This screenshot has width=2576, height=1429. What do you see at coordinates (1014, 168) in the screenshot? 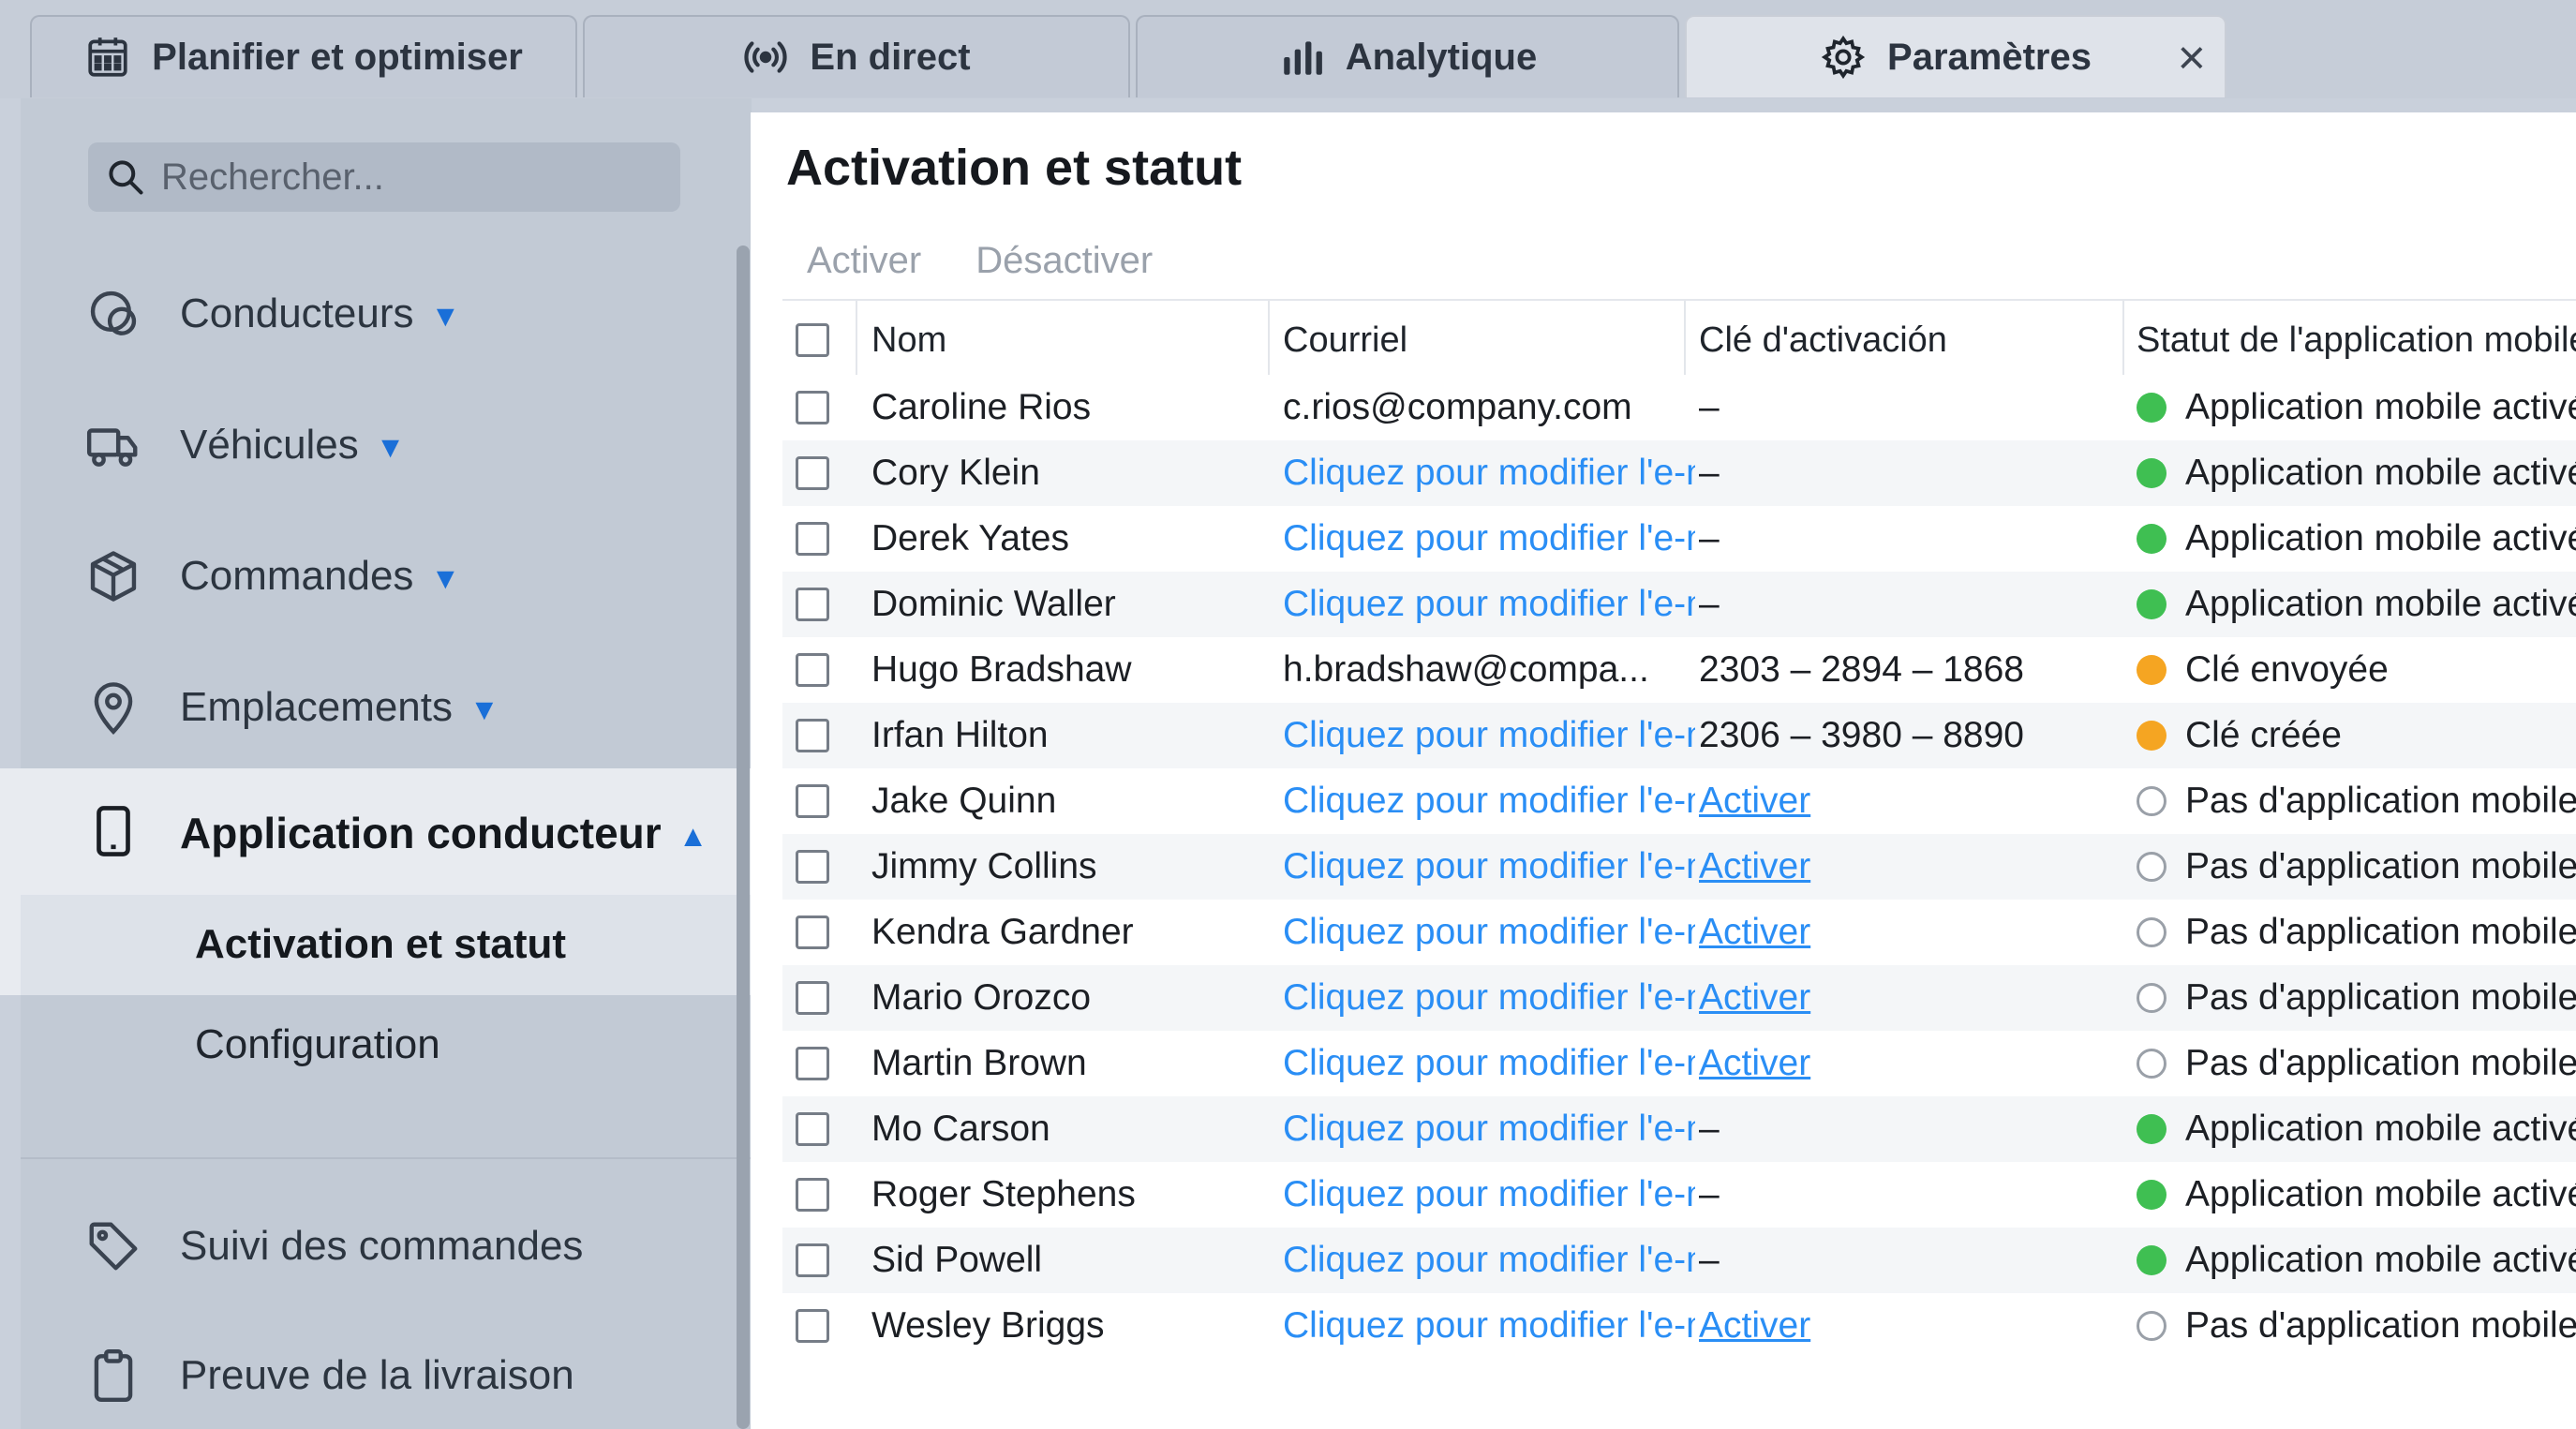
I see `page-title: Activation et statut` at bounding box center [1014, 168].